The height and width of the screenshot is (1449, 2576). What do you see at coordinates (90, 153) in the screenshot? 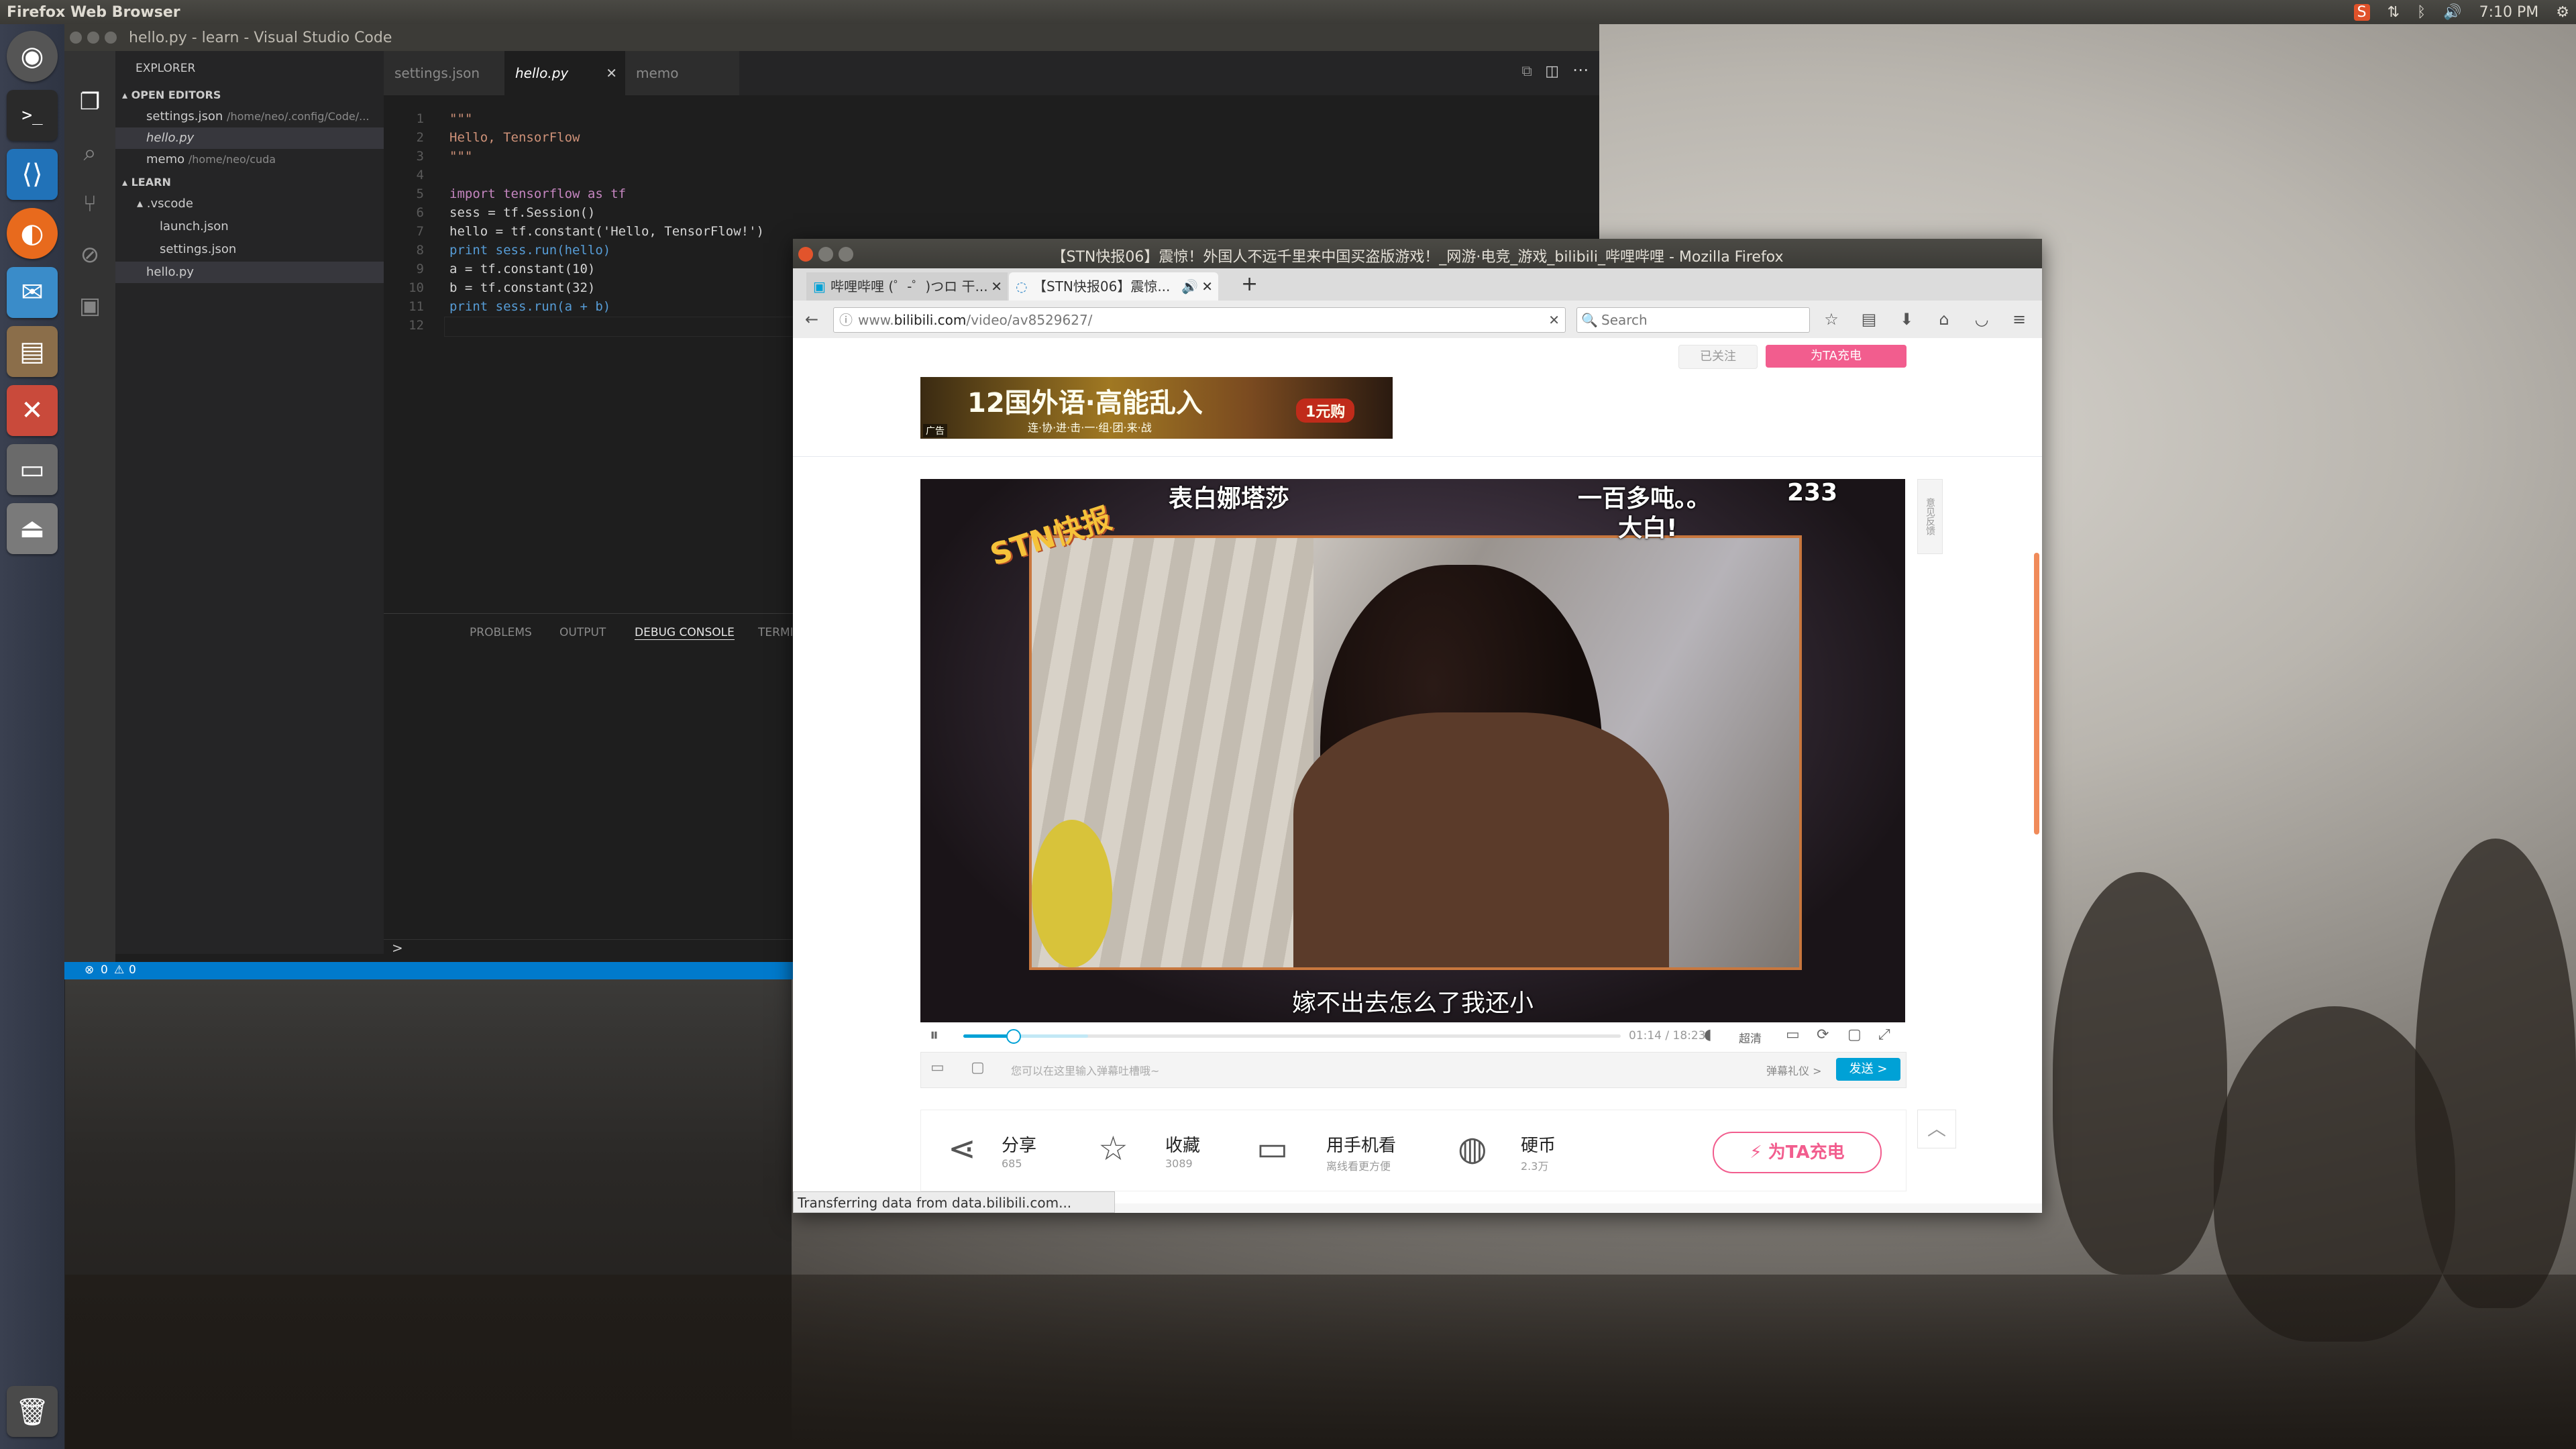
I see `search-icon: ⌕` at bounding box center [90, 153].